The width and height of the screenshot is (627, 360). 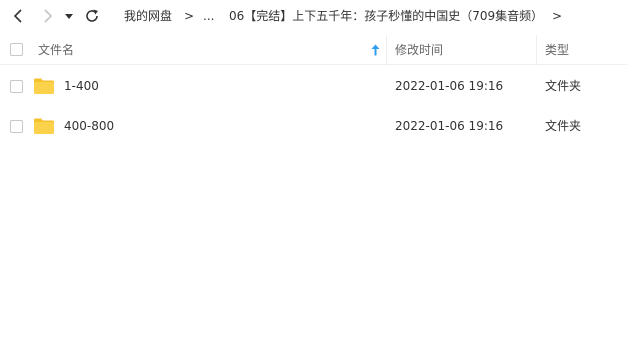 I want to click on forward-button, so click(x=48, y=16).